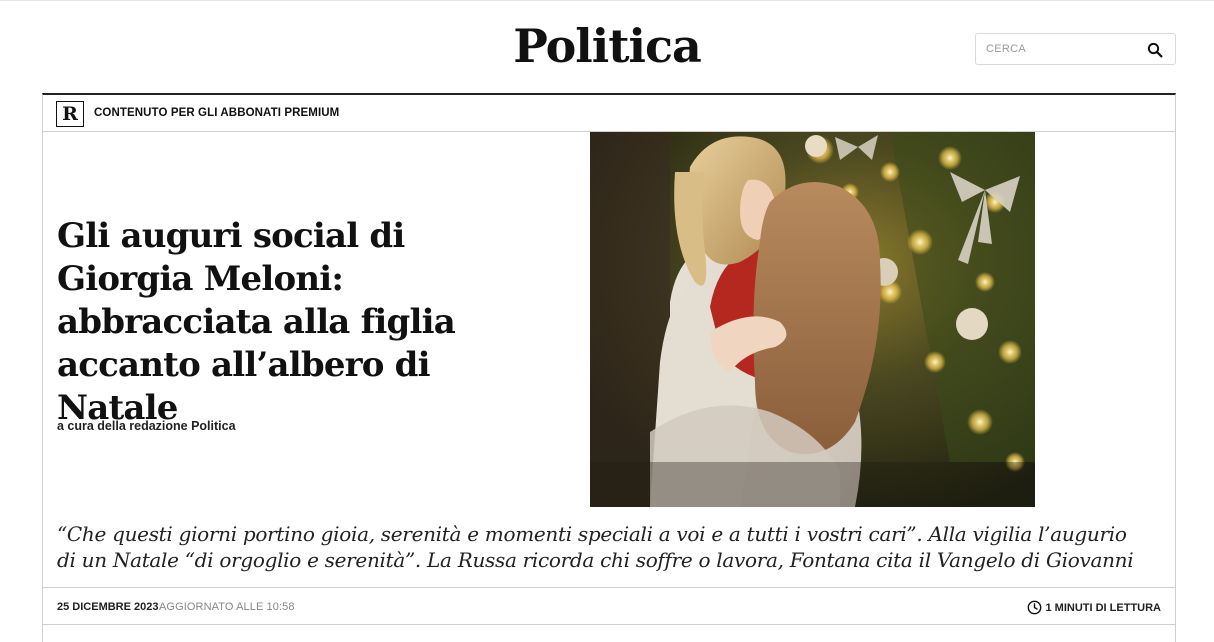  I want to click on top-divider, so click(607, 0).